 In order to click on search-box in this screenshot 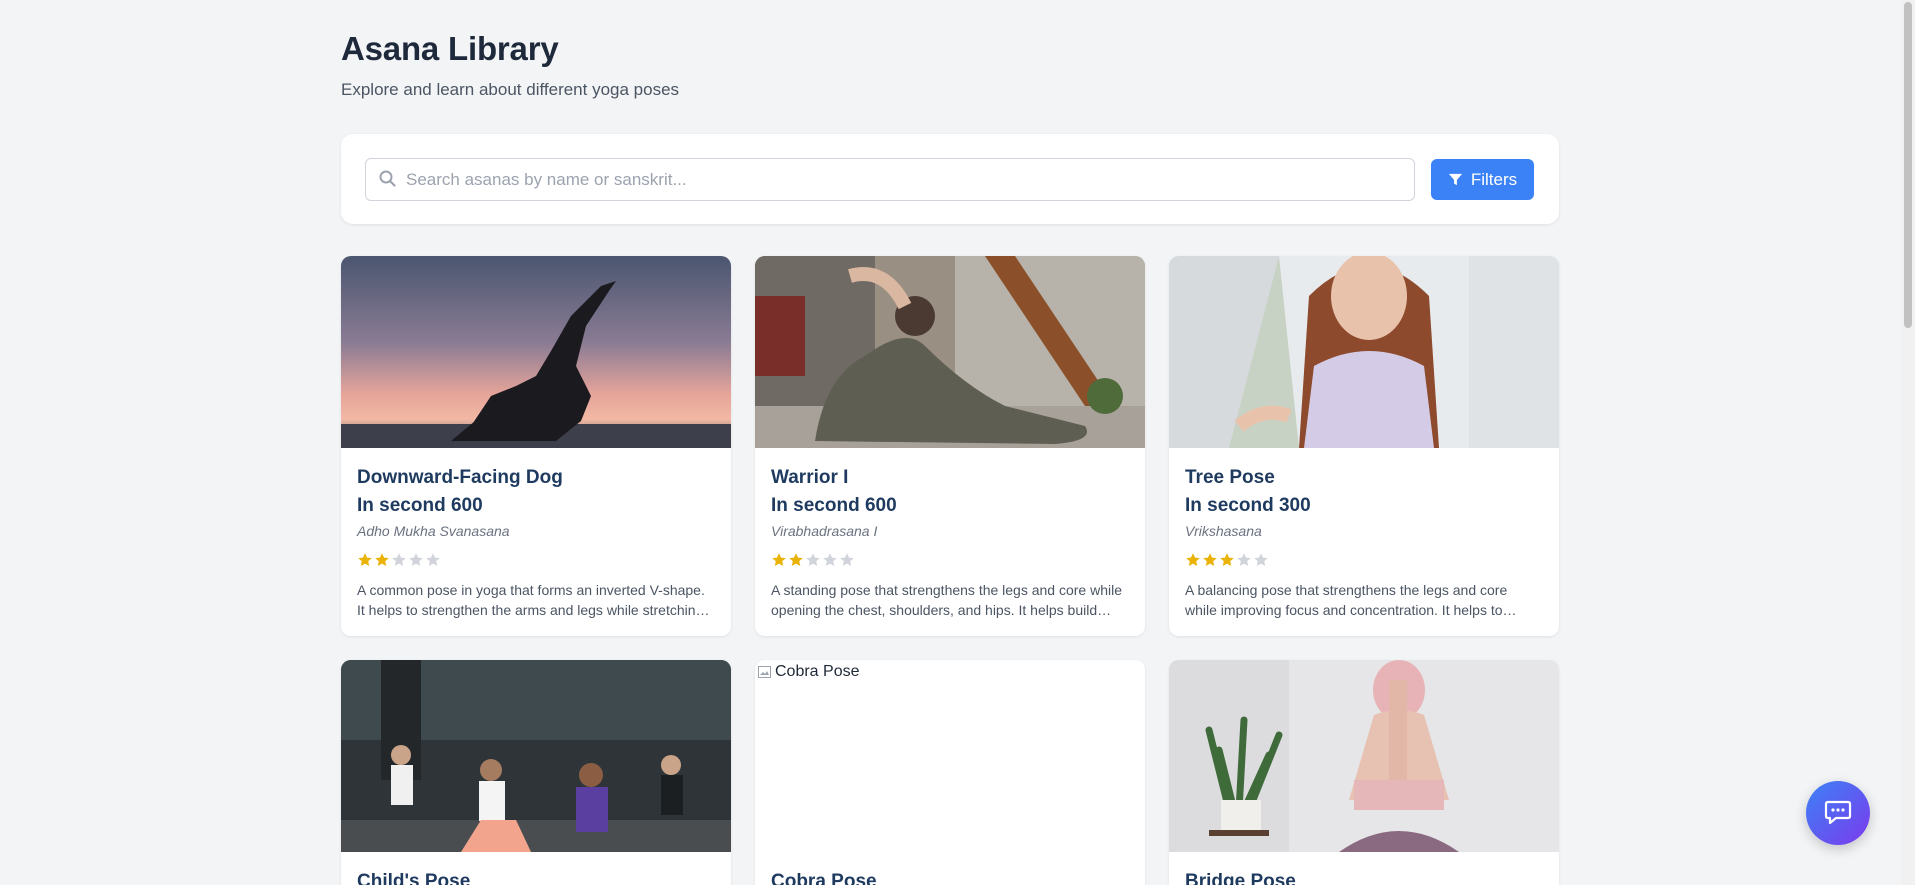, I will do `click(890, 179)`.